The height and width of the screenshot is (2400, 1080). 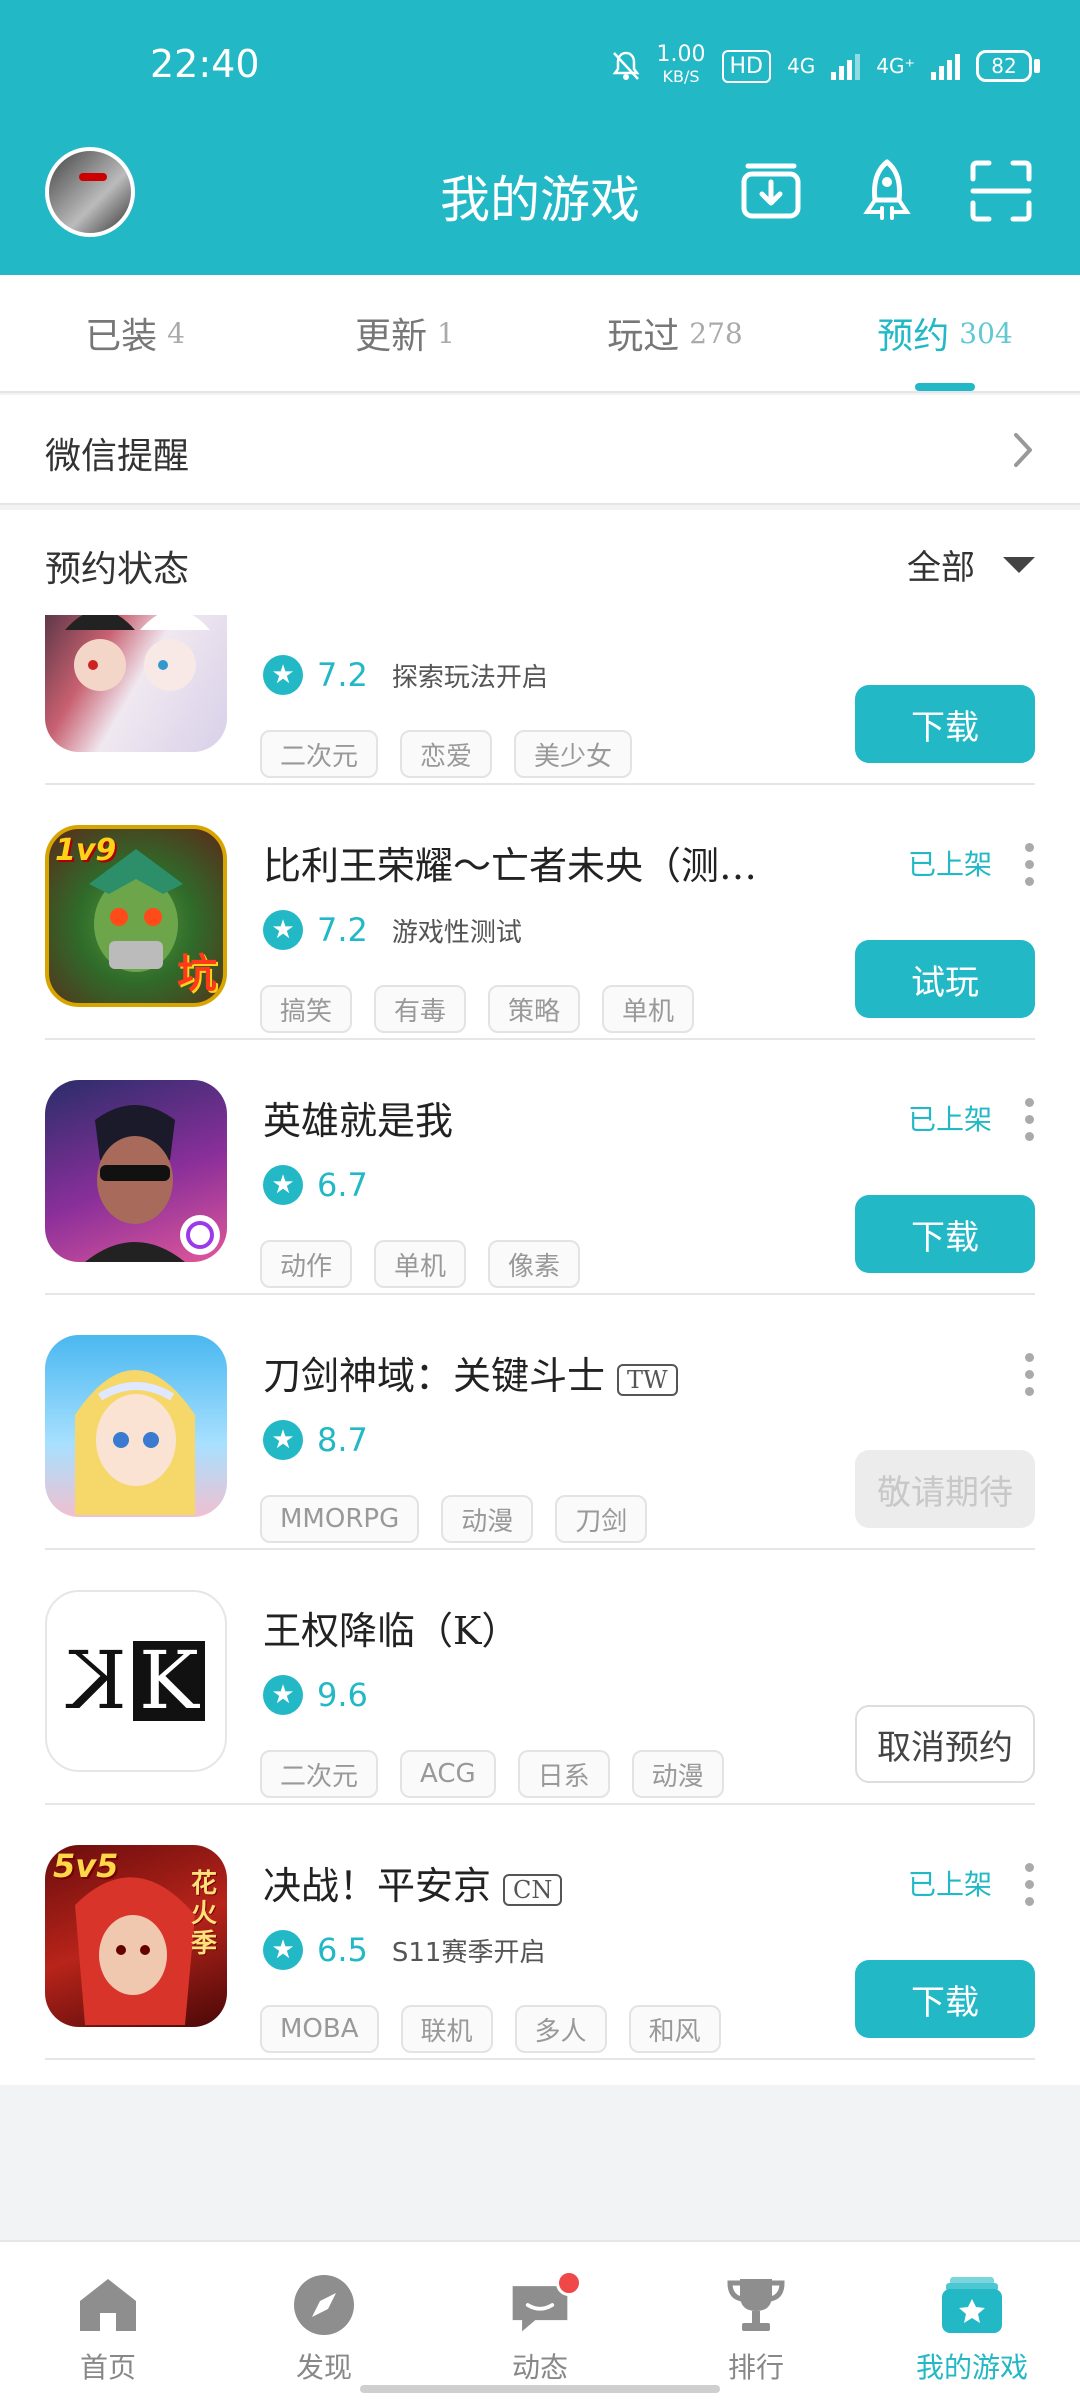 What do you see at coordinates (136, 916) in the screenshot?
I see `game-icon-billy: 1v9 坑` at bounding box center [136, 916].